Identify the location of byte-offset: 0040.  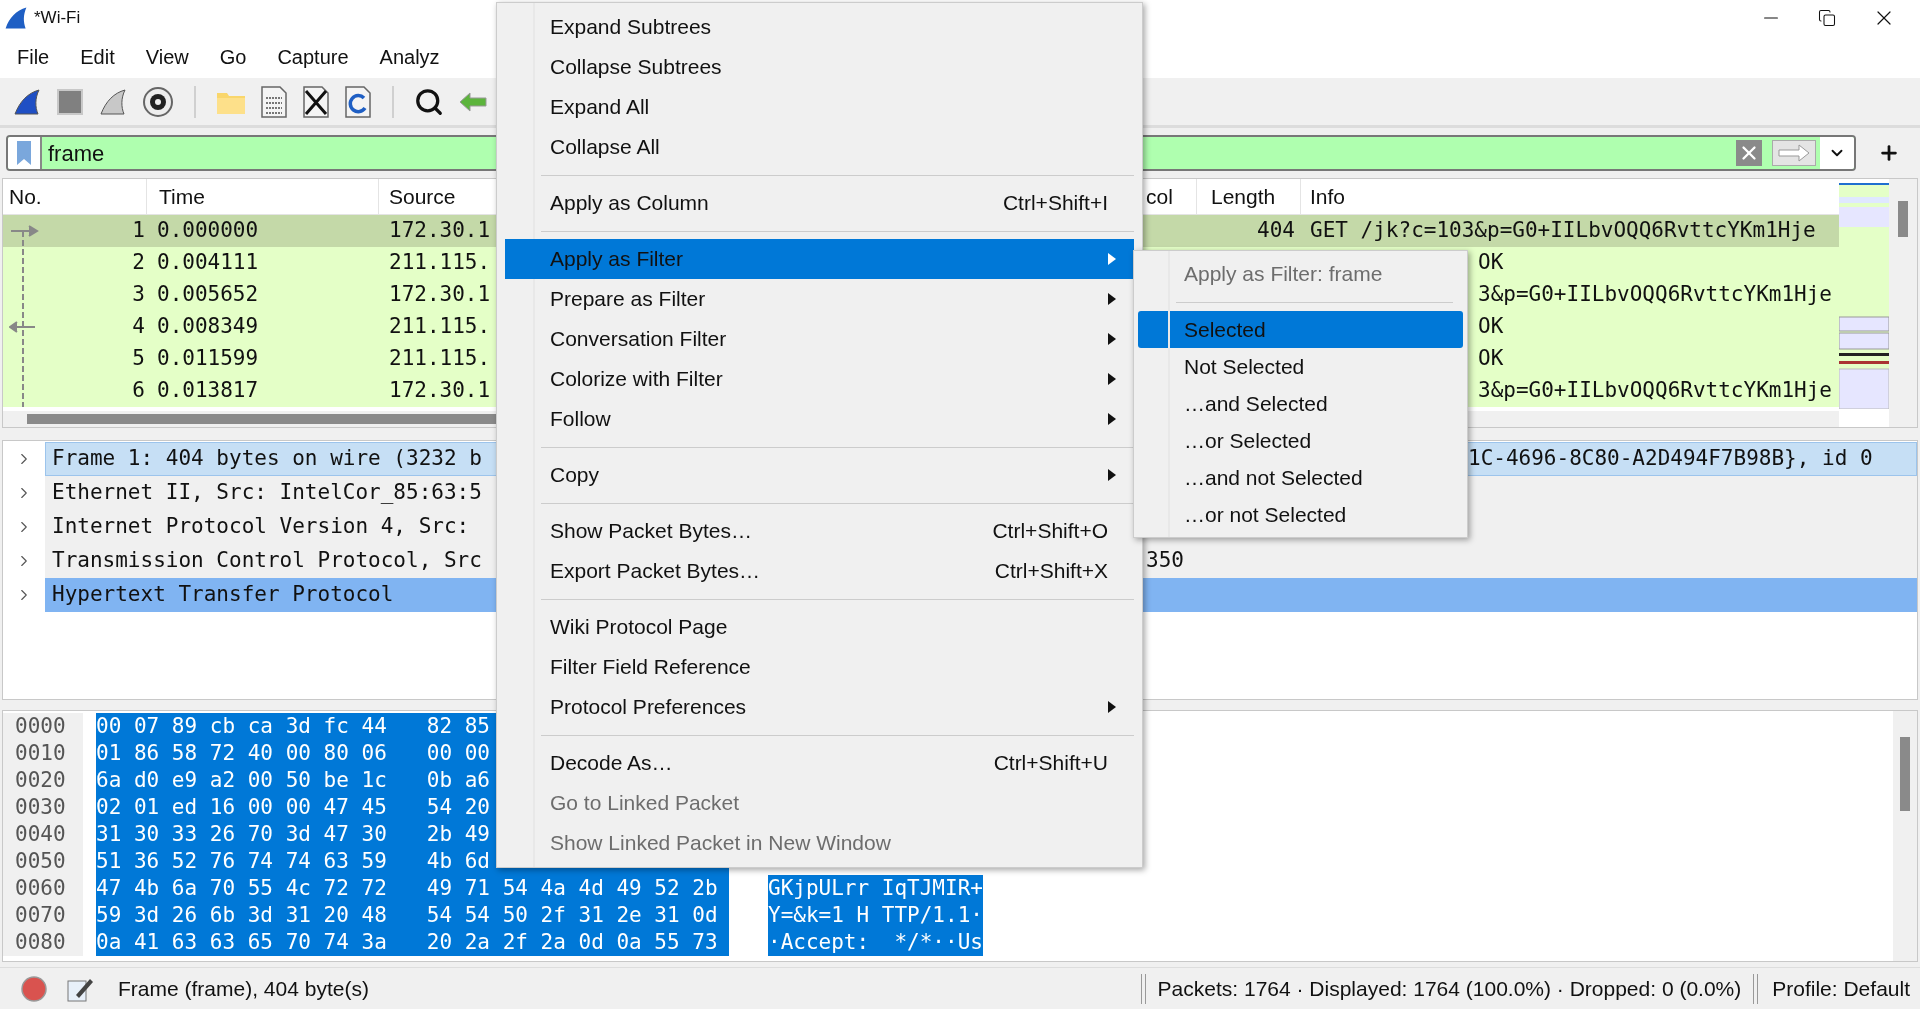
(40, 834).